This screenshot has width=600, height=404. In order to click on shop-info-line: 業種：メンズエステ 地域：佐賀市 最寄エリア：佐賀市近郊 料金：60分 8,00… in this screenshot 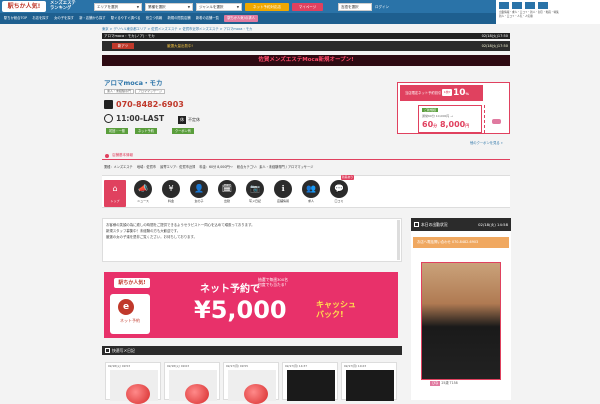, I will do `click(209, 167)`.